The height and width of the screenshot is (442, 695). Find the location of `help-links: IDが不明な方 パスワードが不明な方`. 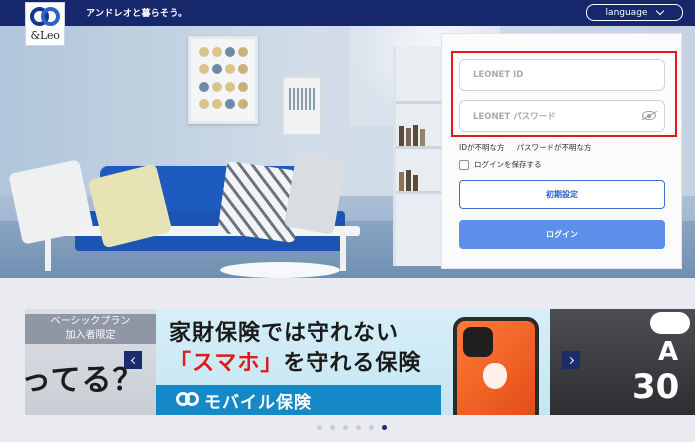

help-links: IDが不明な方 パスワードが不明な方 is located at coordinates (525, 147).